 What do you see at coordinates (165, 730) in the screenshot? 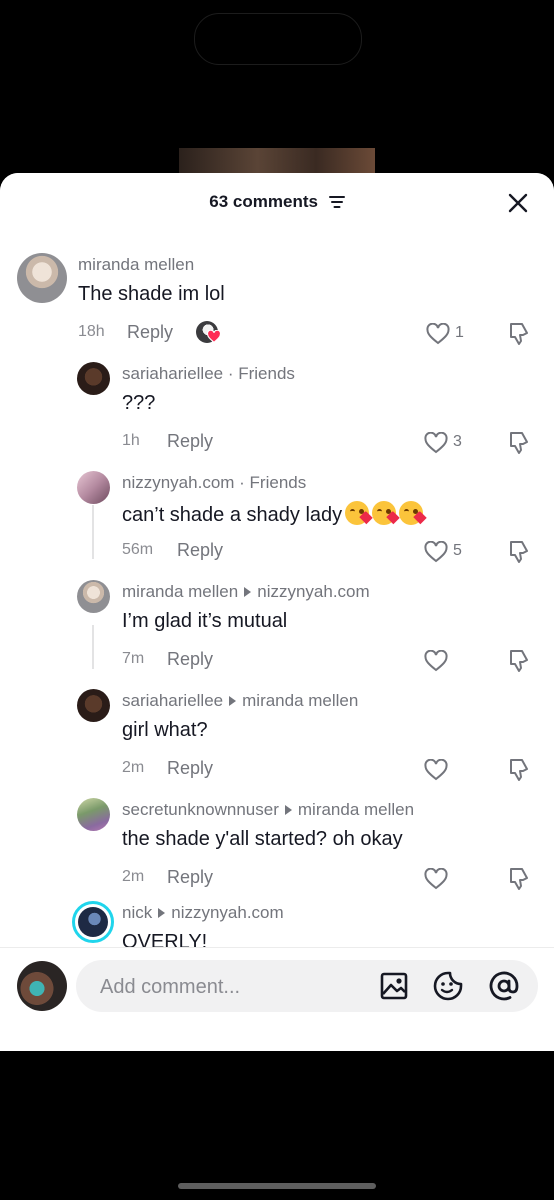
I see `comment-text: girl what?` at bounding box center [165, 730].